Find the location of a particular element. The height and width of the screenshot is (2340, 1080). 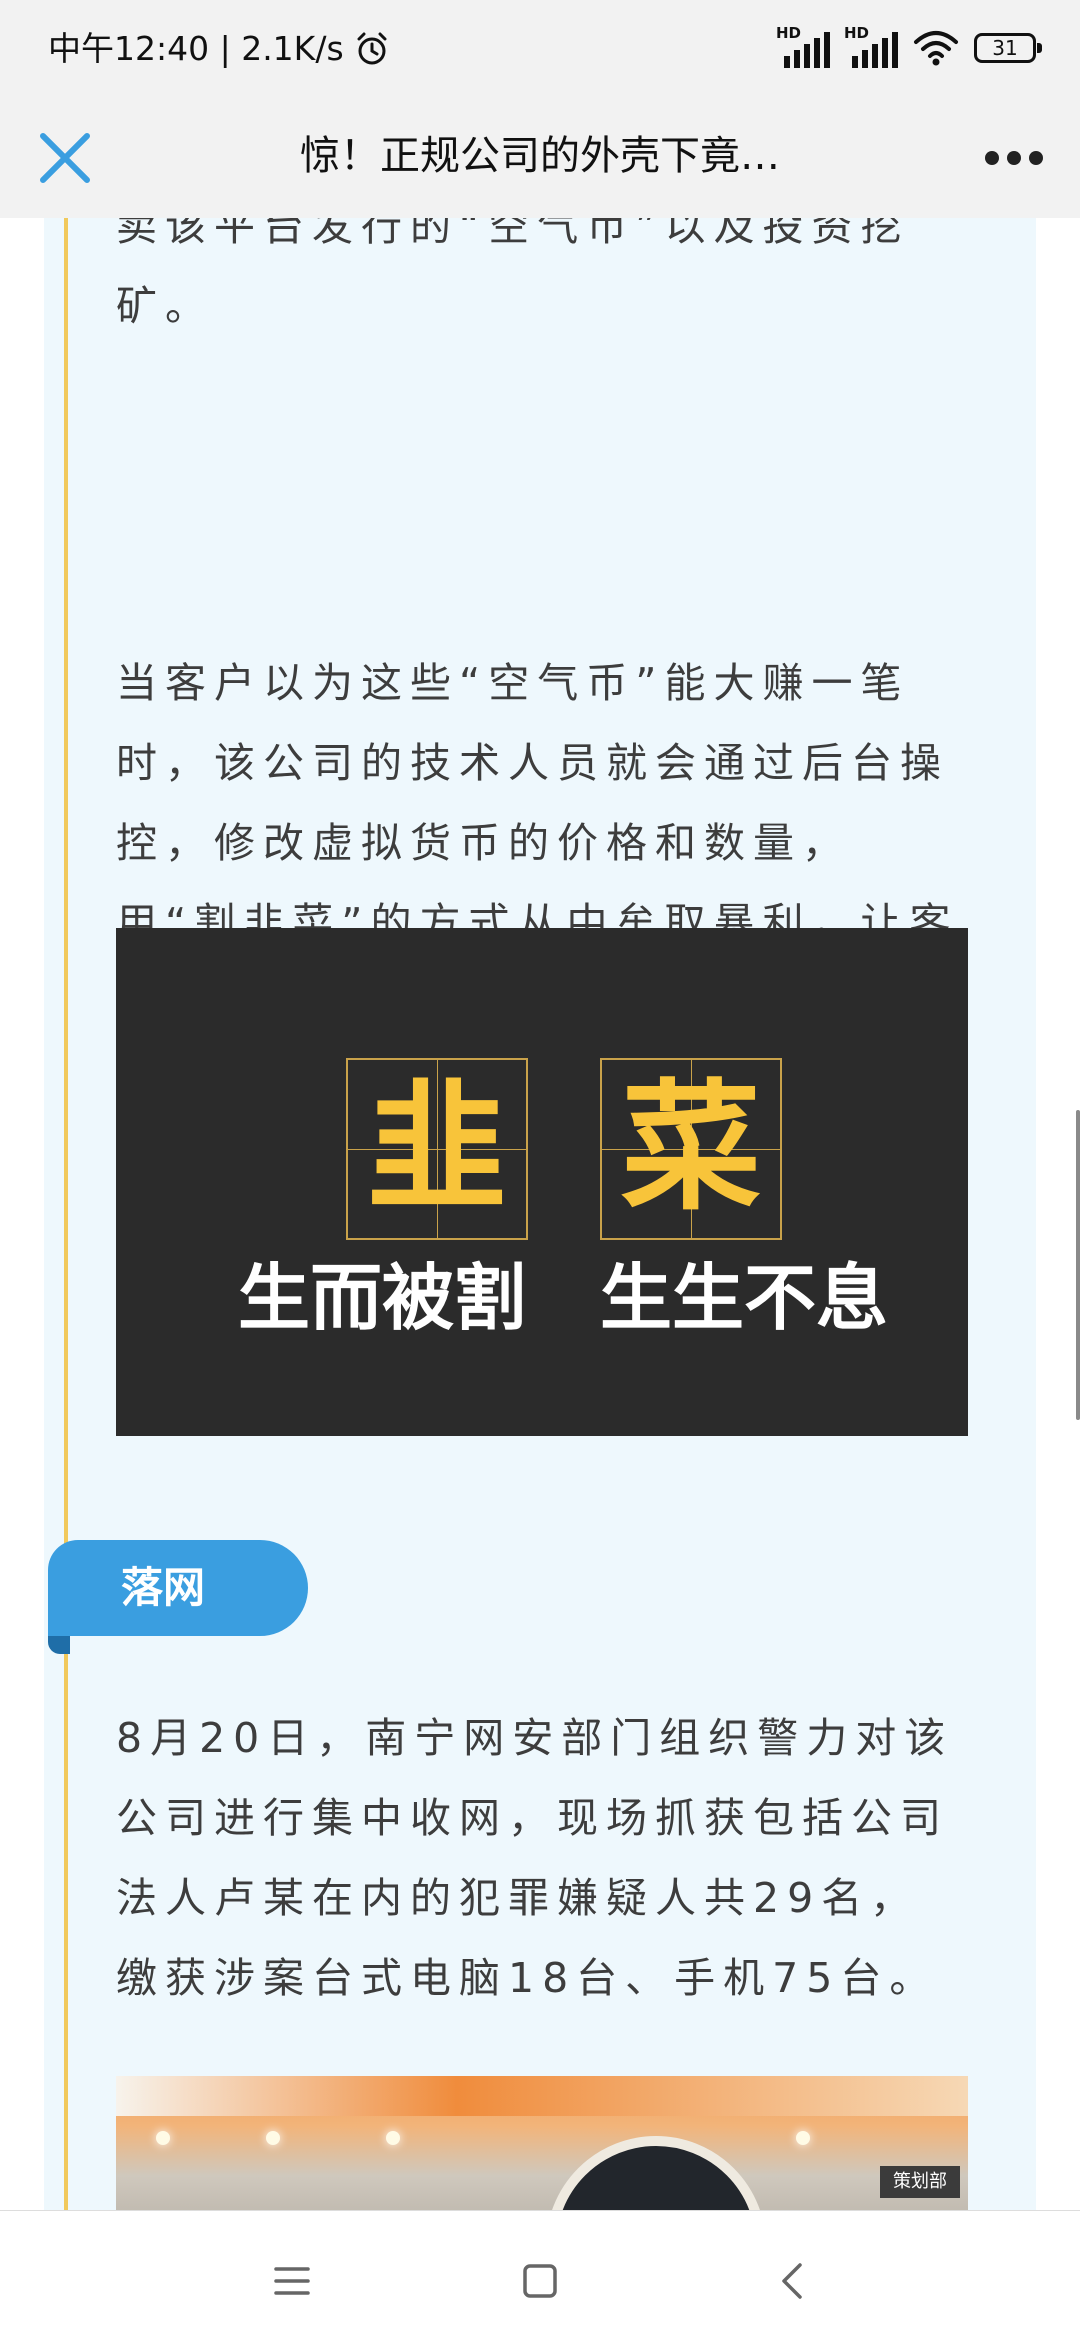

home-icon is located at coordinates (540, 2281).